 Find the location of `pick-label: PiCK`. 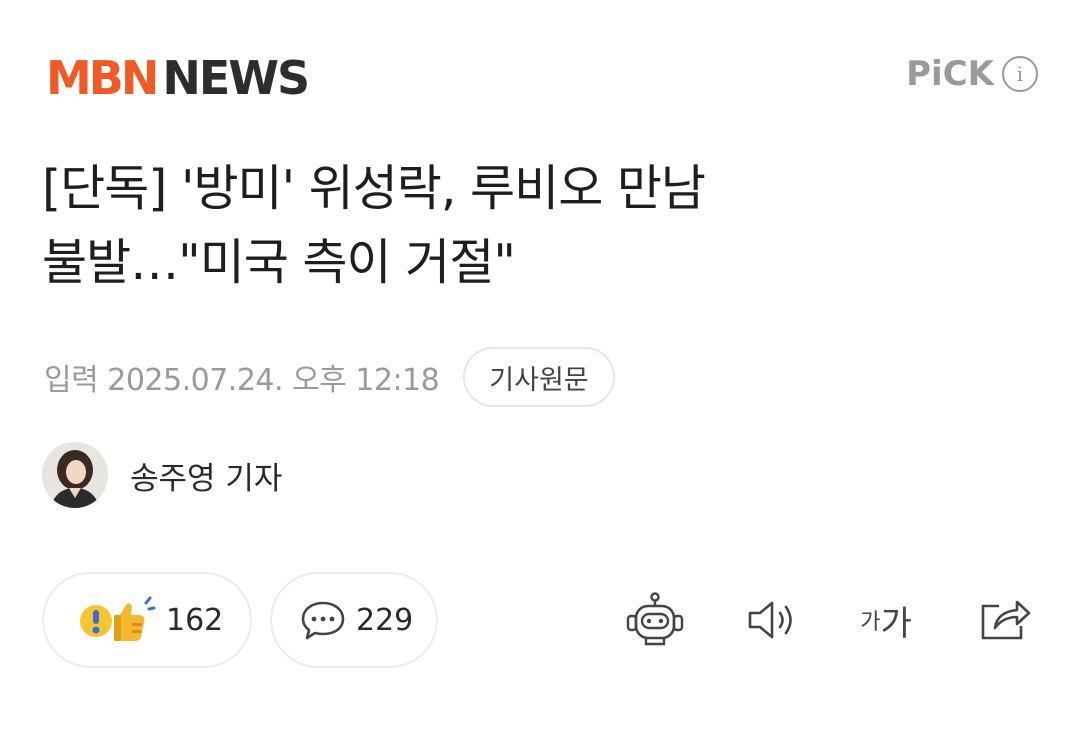

pick-label: PiCK is located at coordinates (950, 74).